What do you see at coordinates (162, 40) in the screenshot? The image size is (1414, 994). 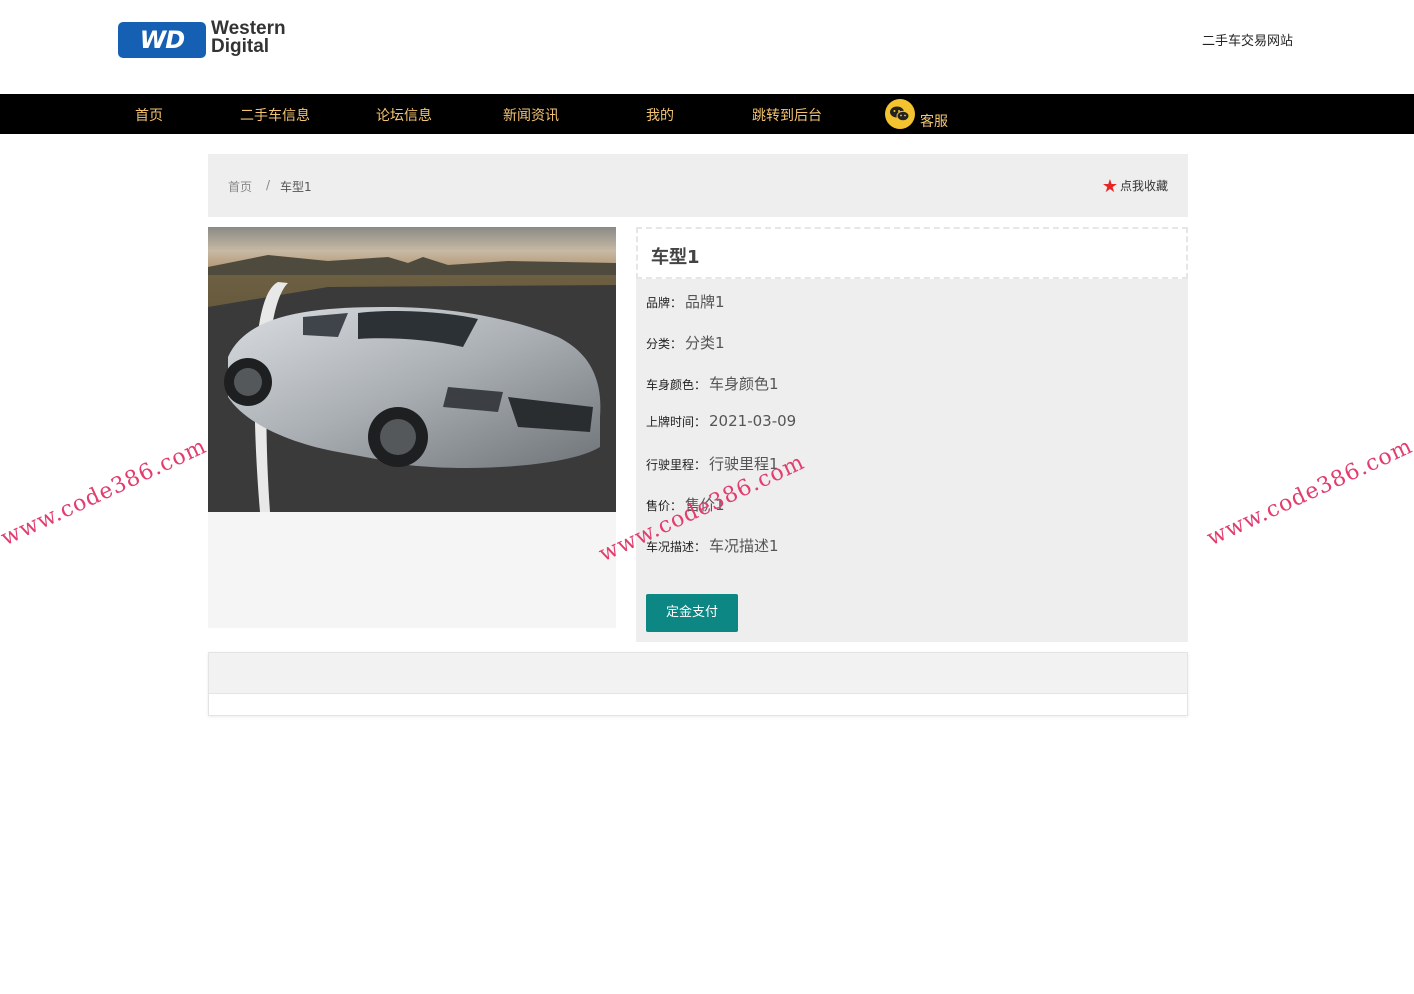 I see `logo-badge: WD` at bounding box center [162, 40].